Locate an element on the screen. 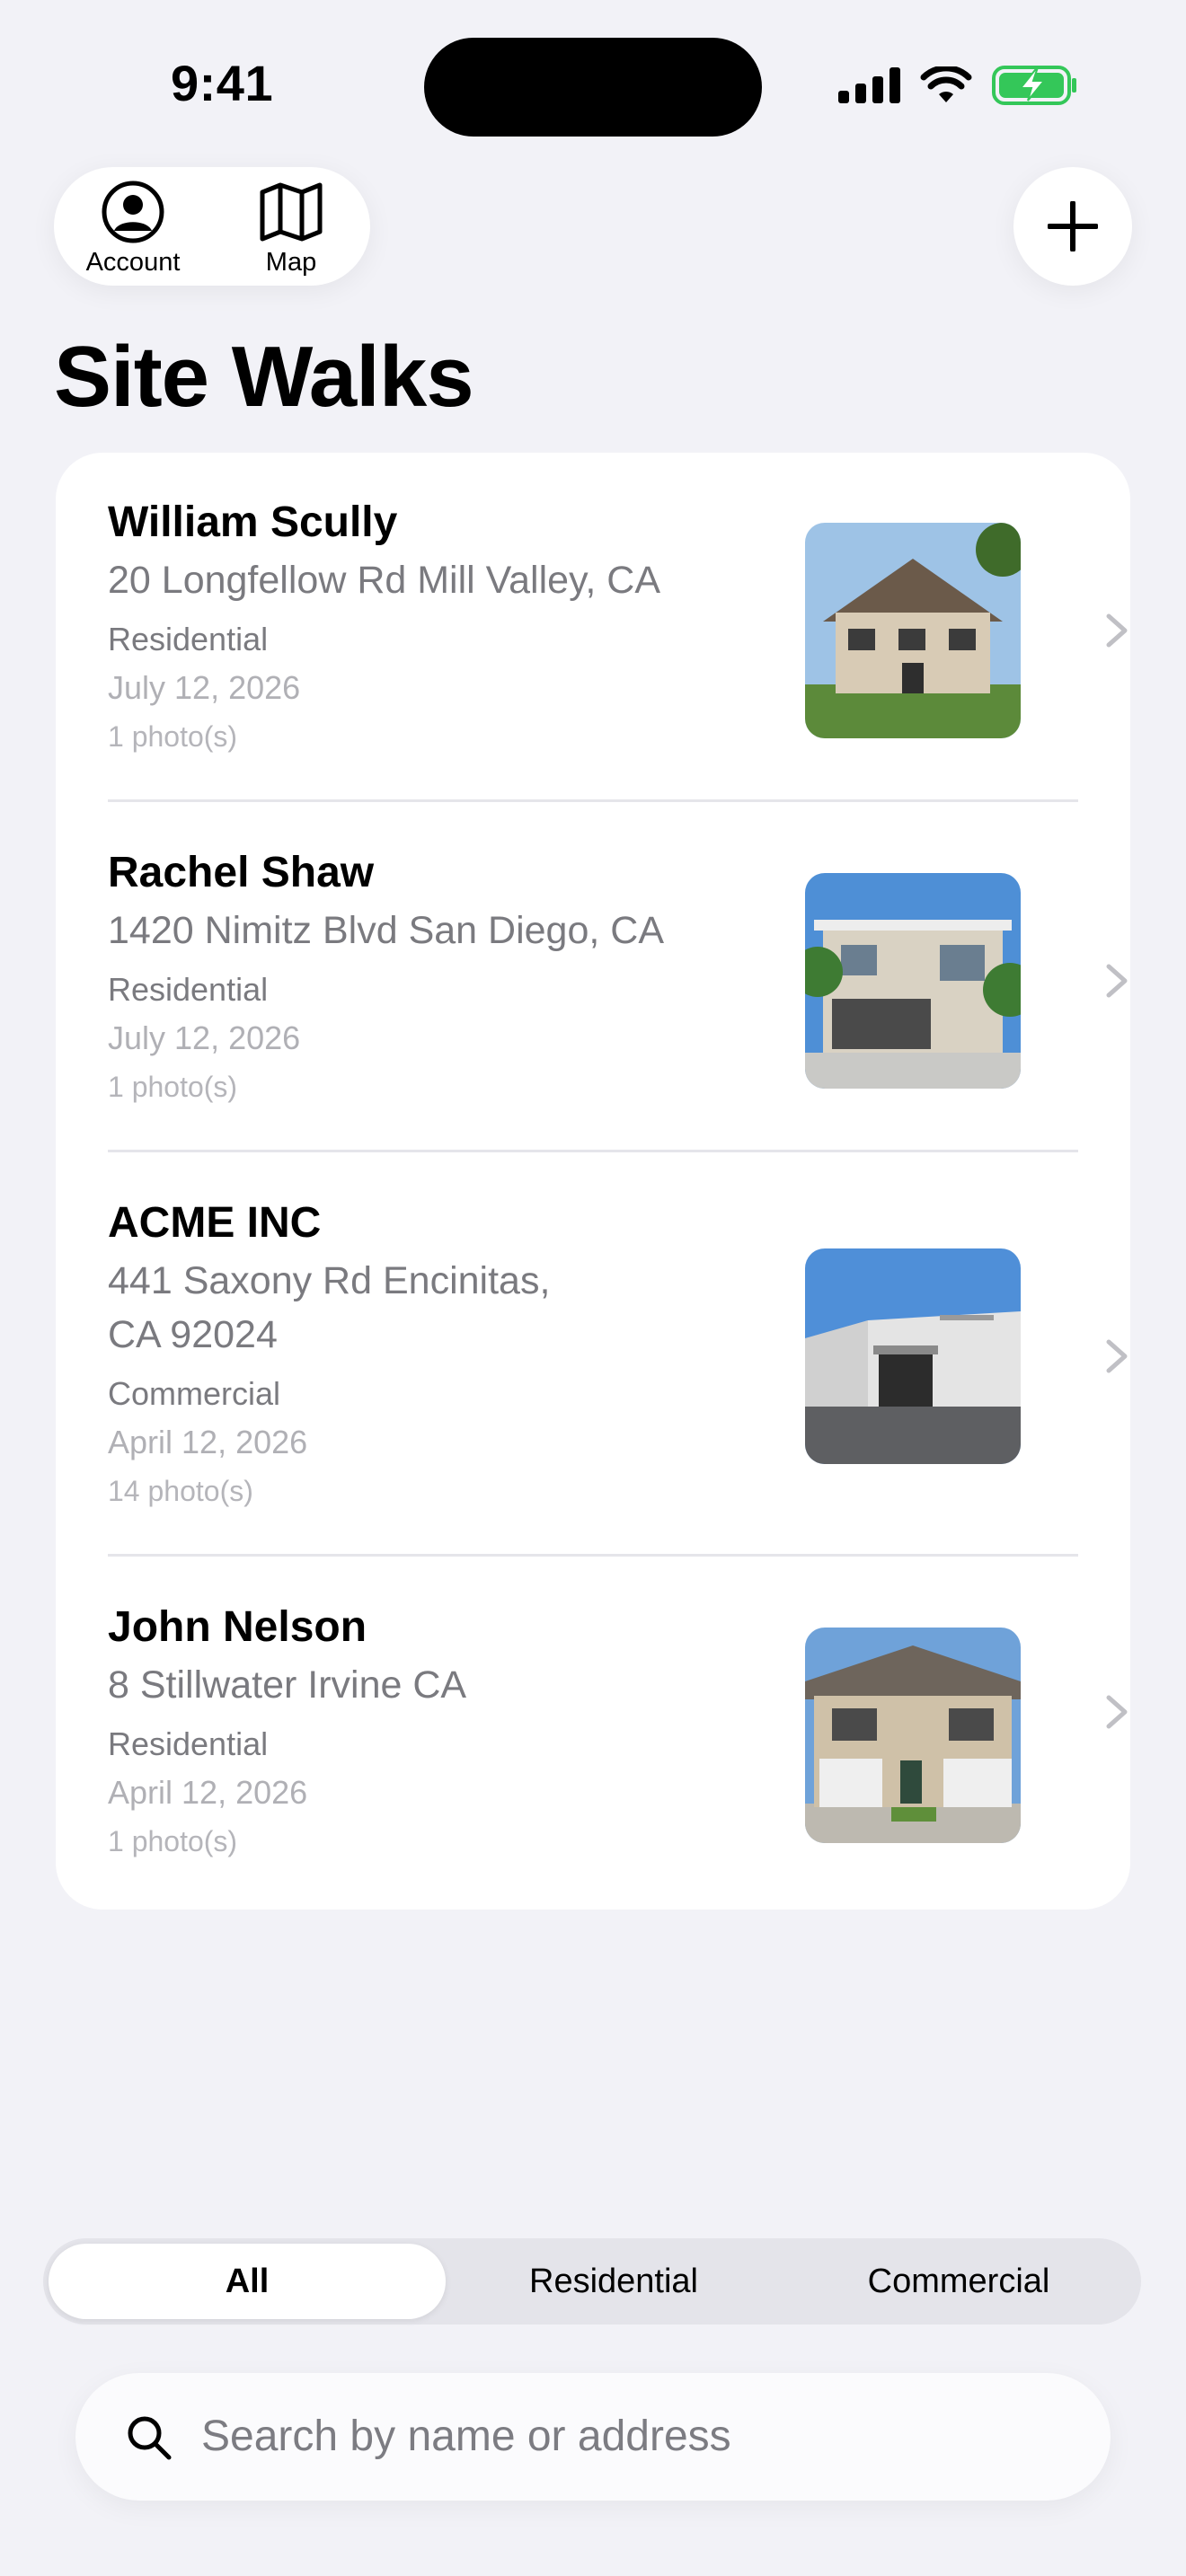  plus-icon is located at coordinates (1073, 226).